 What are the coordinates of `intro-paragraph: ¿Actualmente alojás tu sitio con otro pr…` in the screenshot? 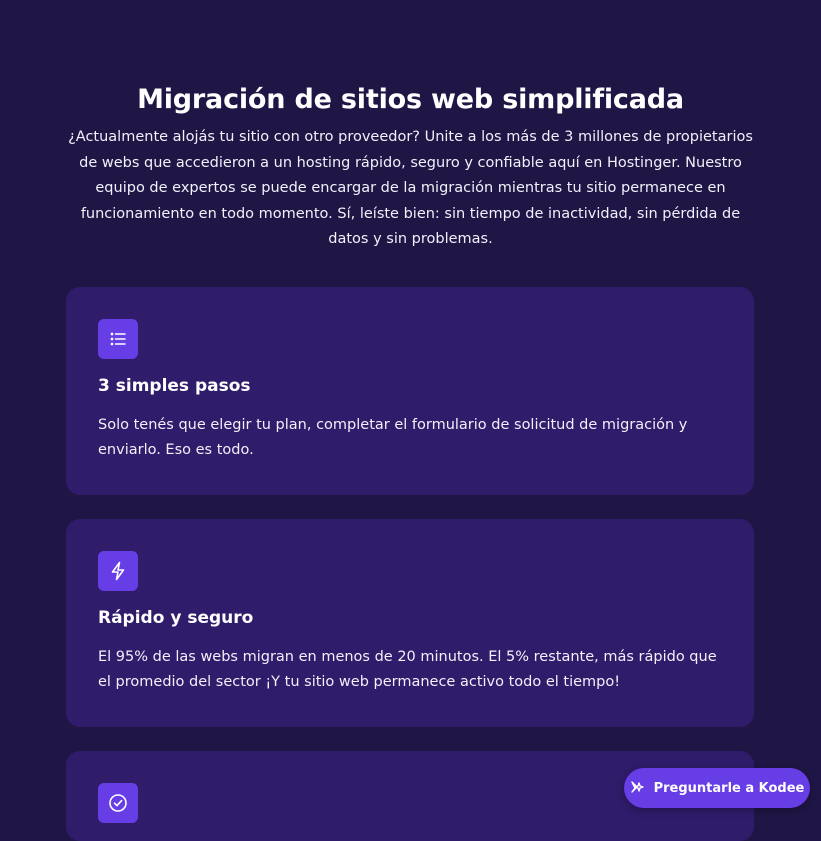 It's located at (410, 188).